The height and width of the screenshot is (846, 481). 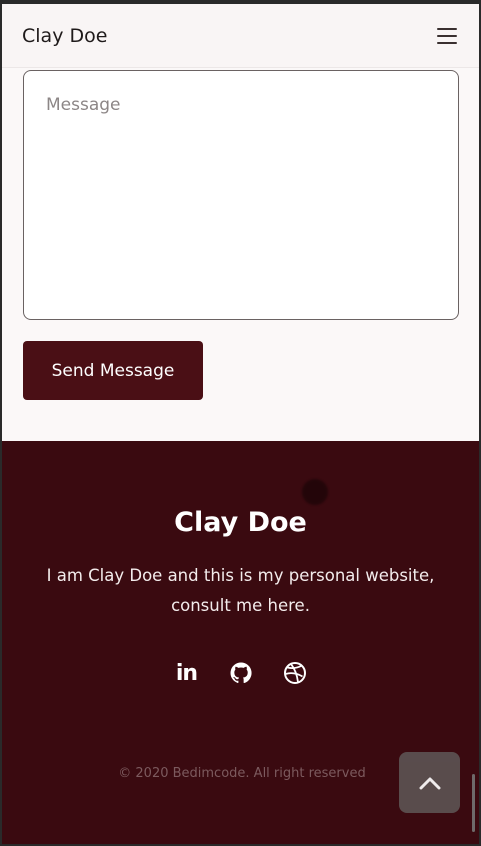 I want to click on top-nav-bar: Clay Doe, so click(x=240, y=36).